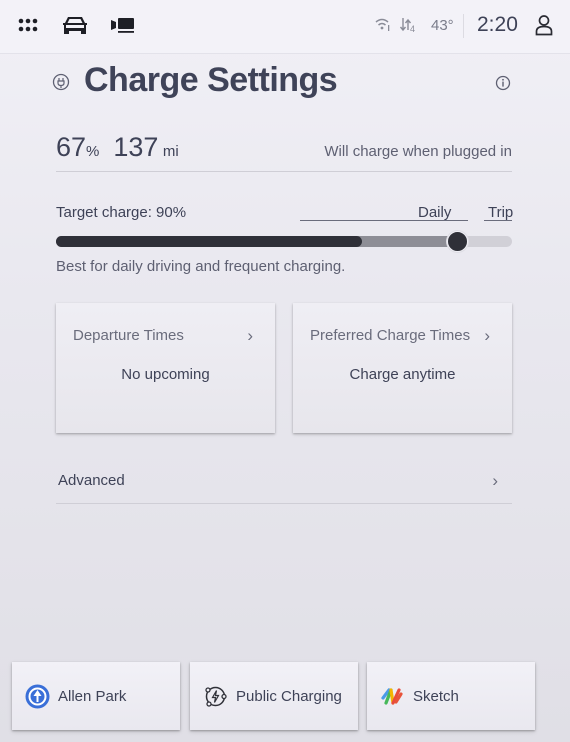 The image size is (570, 742). What do you see at coordinates (544, 27) in the screenshot?
I see `user-icon` at bounding box center [544, 27].